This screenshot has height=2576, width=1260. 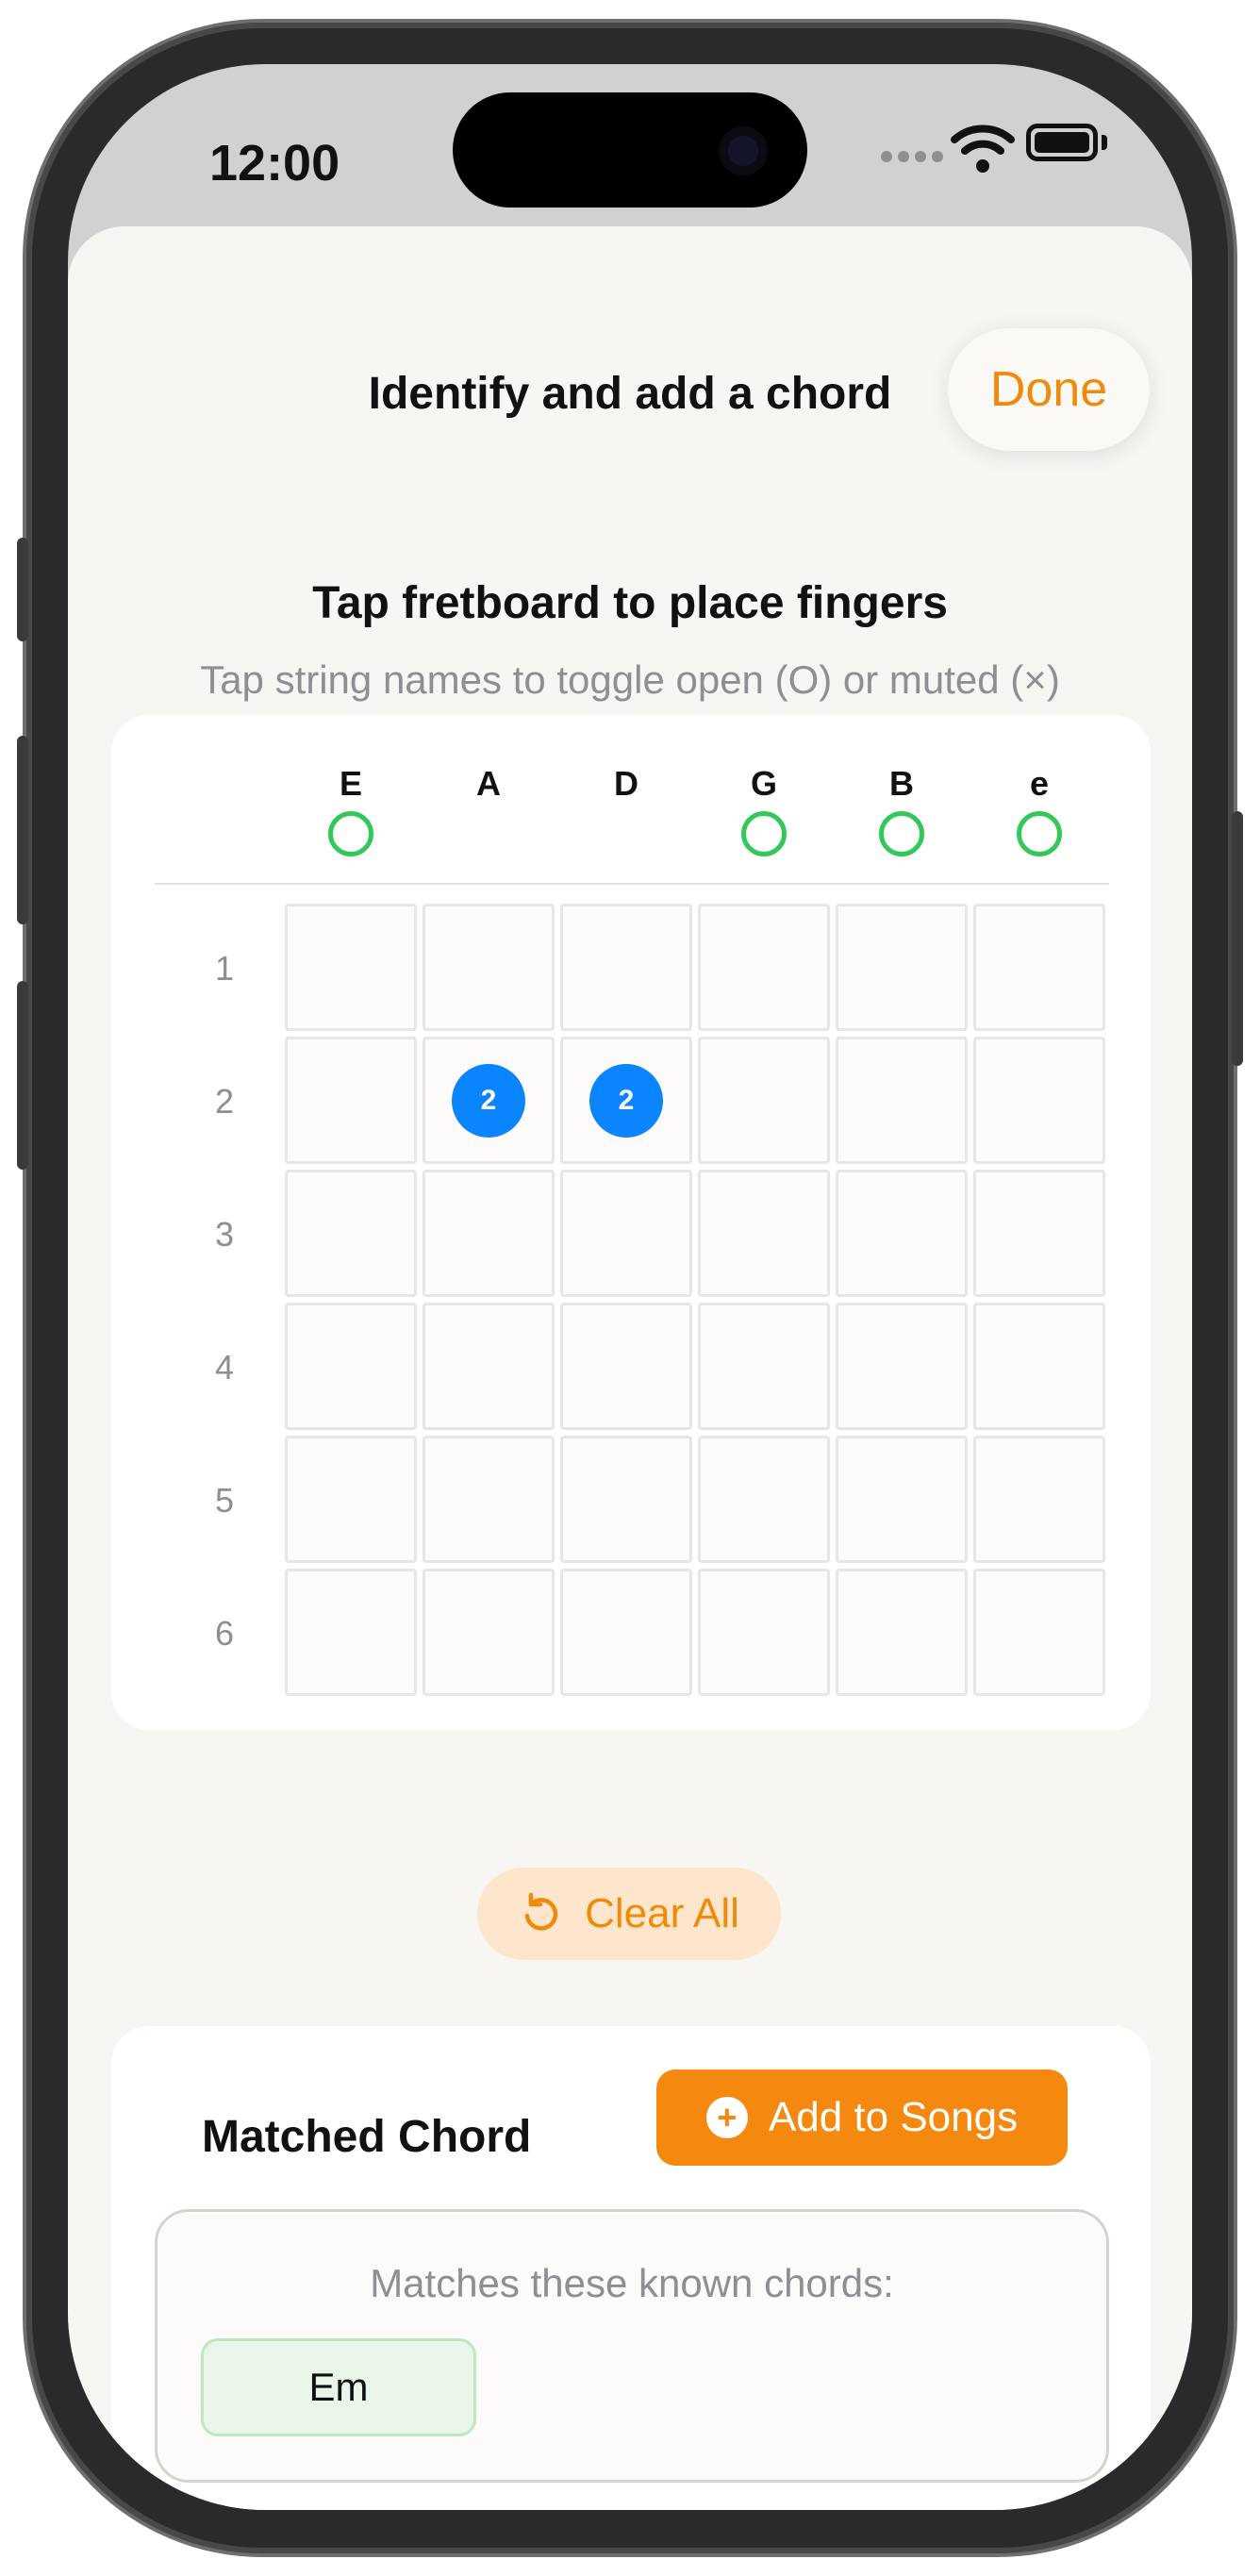 What do you see at coordinates (224, 1633) in the screenshot?
I see `fret-number: 6` at bounding box center [224, 1633].